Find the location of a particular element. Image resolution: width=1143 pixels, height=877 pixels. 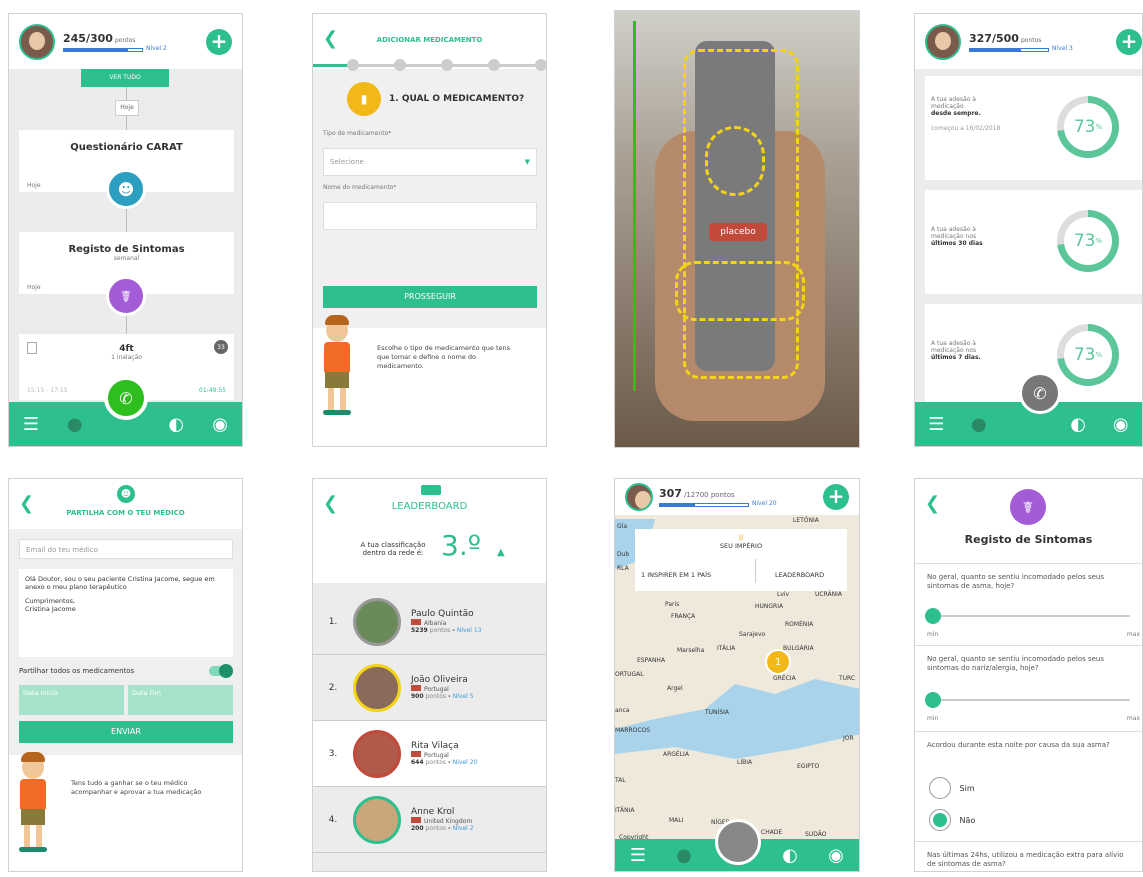

date-start-field: Data Início is located at coordinates (71, 700).